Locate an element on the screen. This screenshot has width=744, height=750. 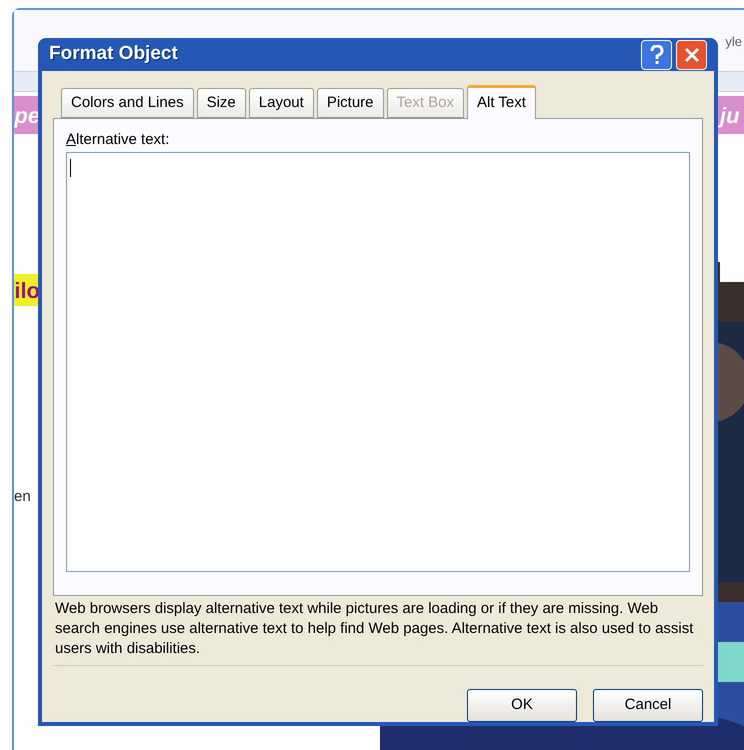
help-icon is located at coordinates (657, 54).